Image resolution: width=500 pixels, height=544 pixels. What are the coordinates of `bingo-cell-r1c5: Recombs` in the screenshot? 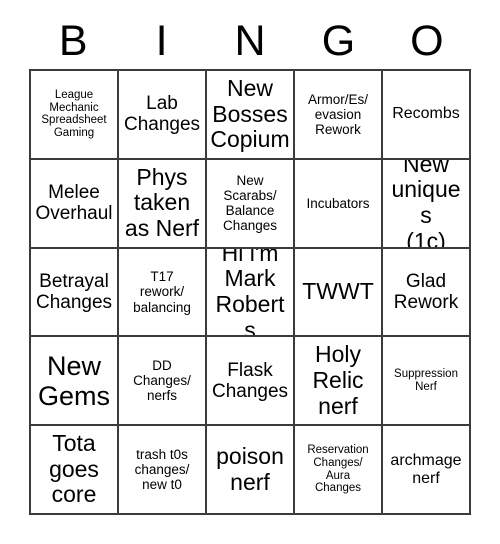 It's located at (427, 115).